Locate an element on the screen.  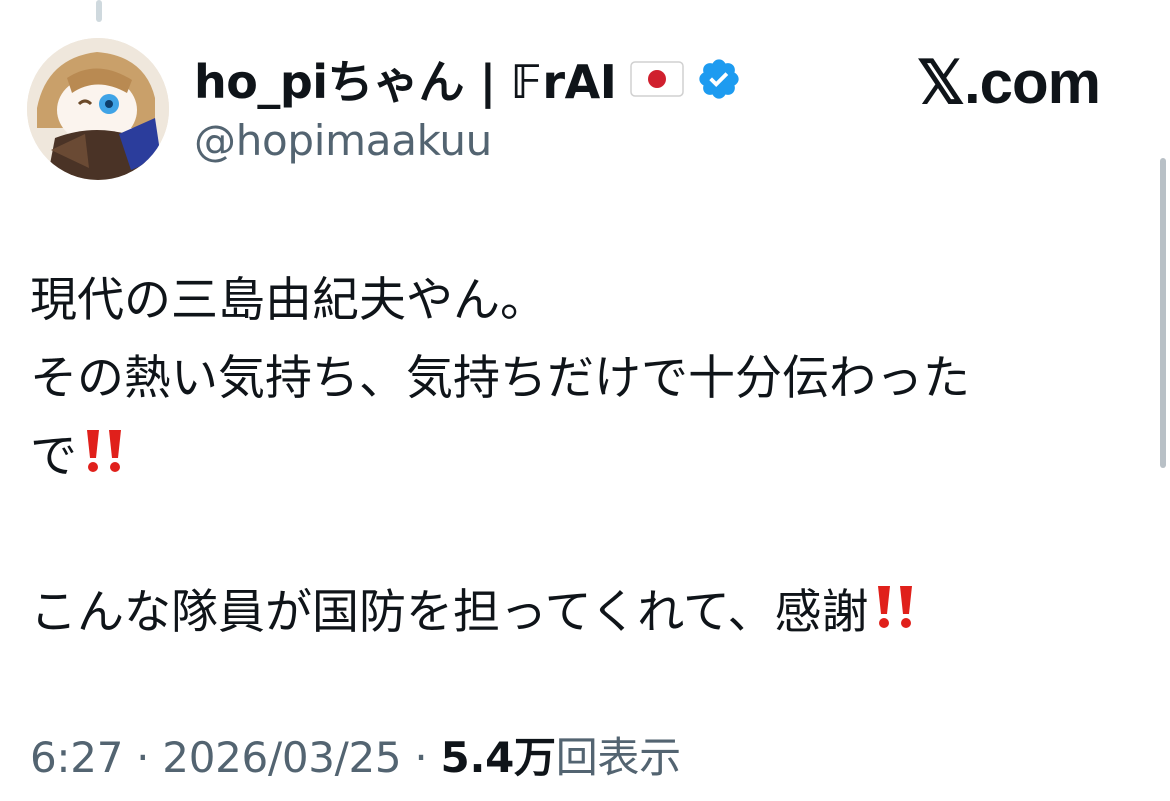
author-handle: @hopimaakuu is located at coordinates (544, 140).